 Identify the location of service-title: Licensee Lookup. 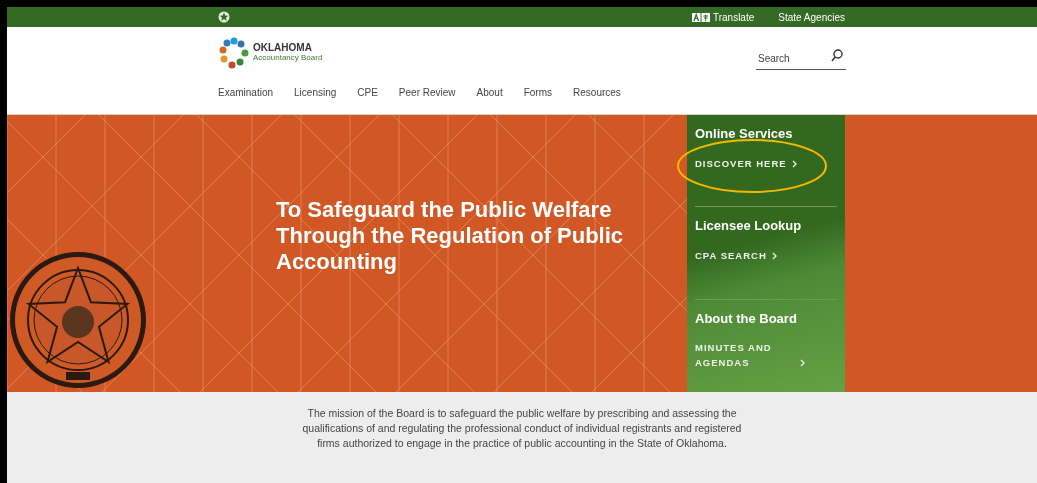
(749, 226).